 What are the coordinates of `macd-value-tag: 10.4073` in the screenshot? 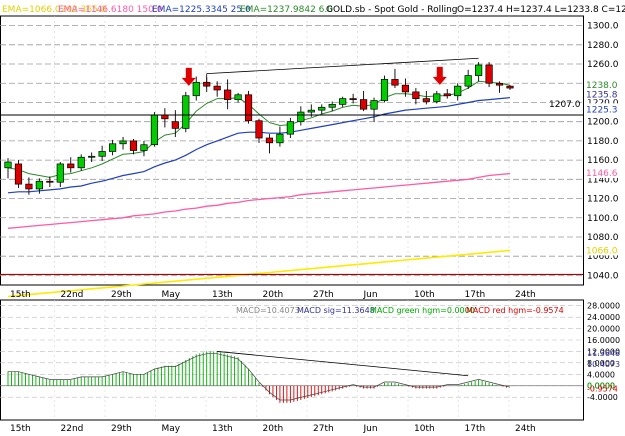 It's located at (603, 364).